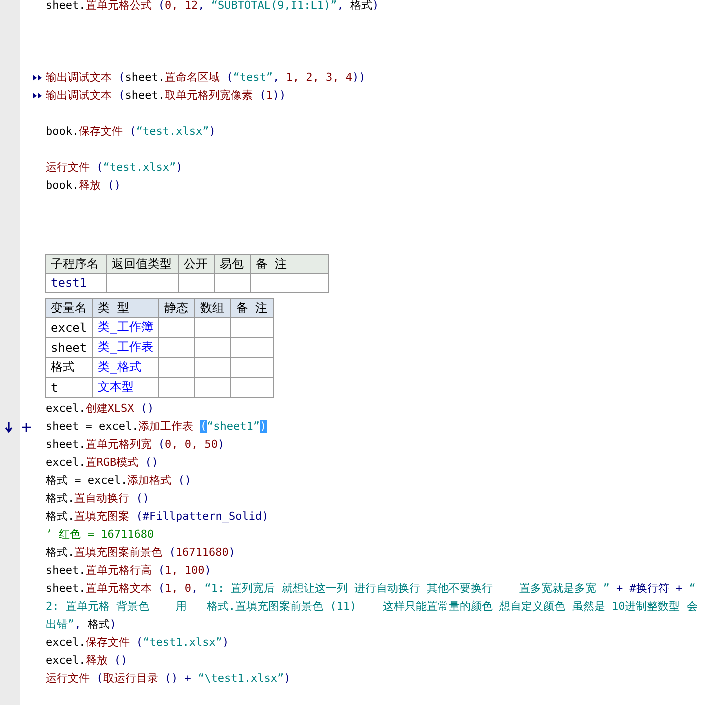  What do you see at coordinates (100, 409) in the screenshot?
I see `code-line: excel.创建XLSX ()` at bounding box center [100, 409].